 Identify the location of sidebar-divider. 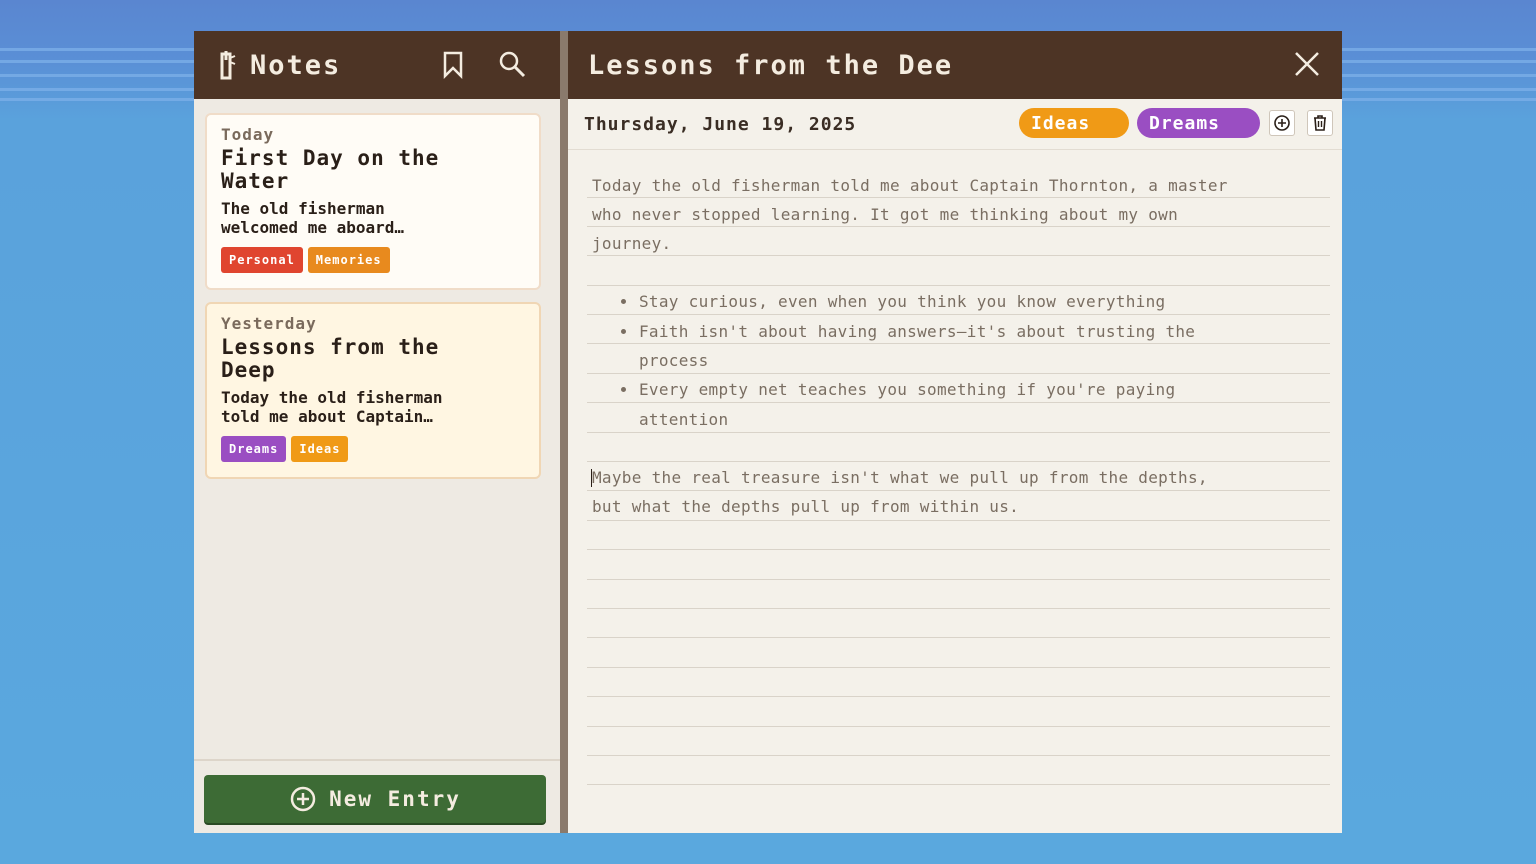
(377, 760).